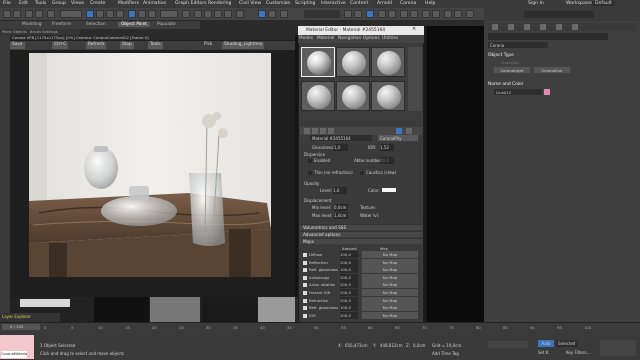 This screenshot has height=360, width=640. Describe the element at coordinates (307, 131) in the screenshot. I see `get-material-icon` at that location.